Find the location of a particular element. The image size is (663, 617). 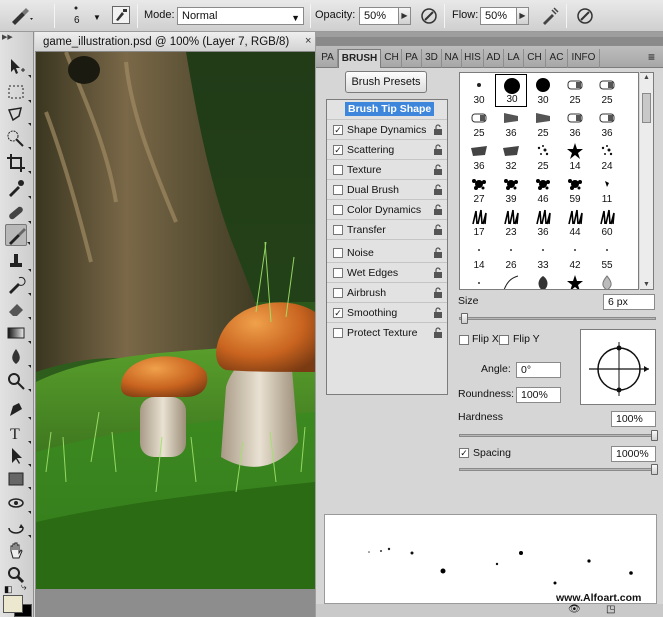

hardness-slider-knob is located at coordinates (654, 435).